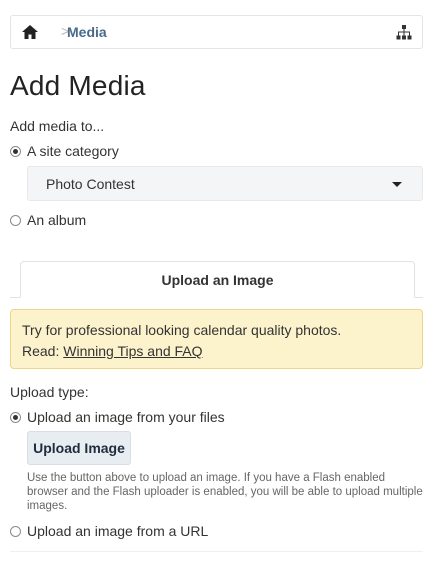 Image resolution: width=433 pixels, height=575 pixels. What do you see at coordinates (118, 531) in the screenshot?
I see `radio-label: Upload an image from a URL` at bounding box center [118, 531].